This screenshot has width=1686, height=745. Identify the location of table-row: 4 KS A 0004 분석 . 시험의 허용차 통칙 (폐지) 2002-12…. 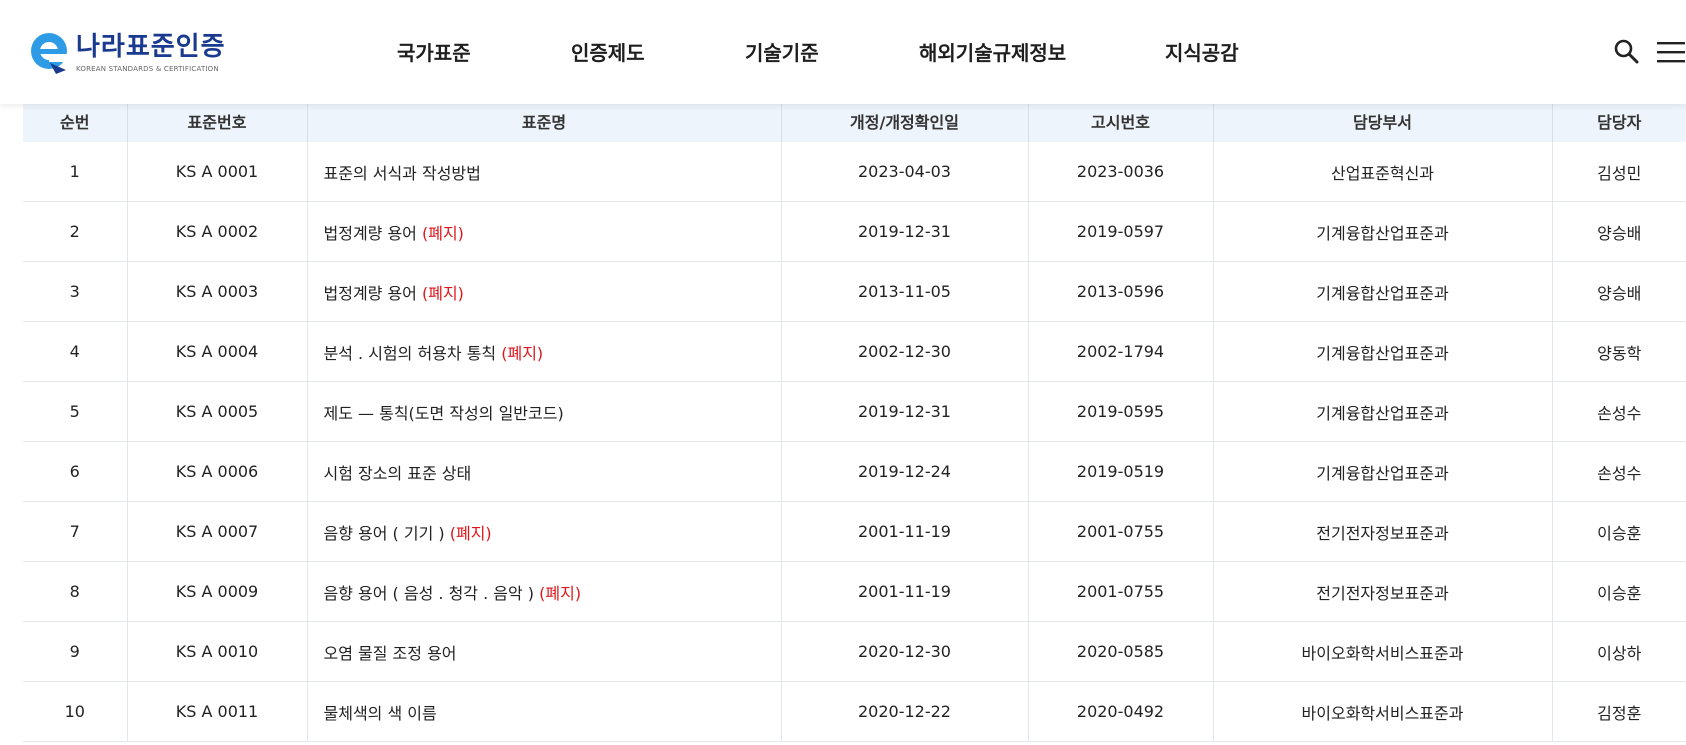
(854, 351).